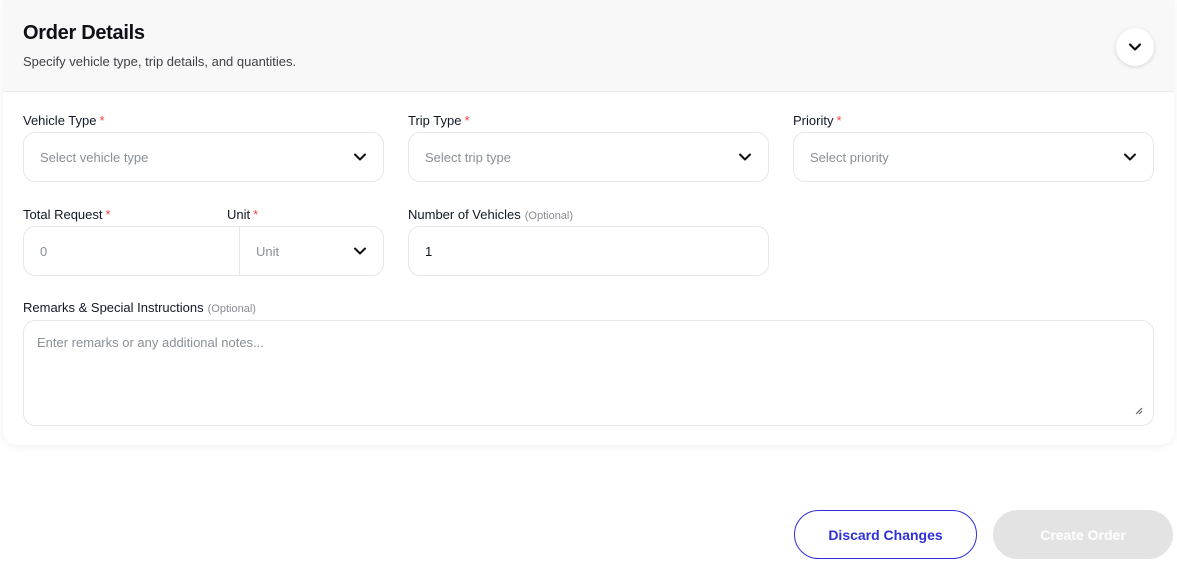 The width and height of the screenshot is (1177, 572). I want to click on number-of-vehicles-label: Number of Vehicles (Optional), so click(491, 214).